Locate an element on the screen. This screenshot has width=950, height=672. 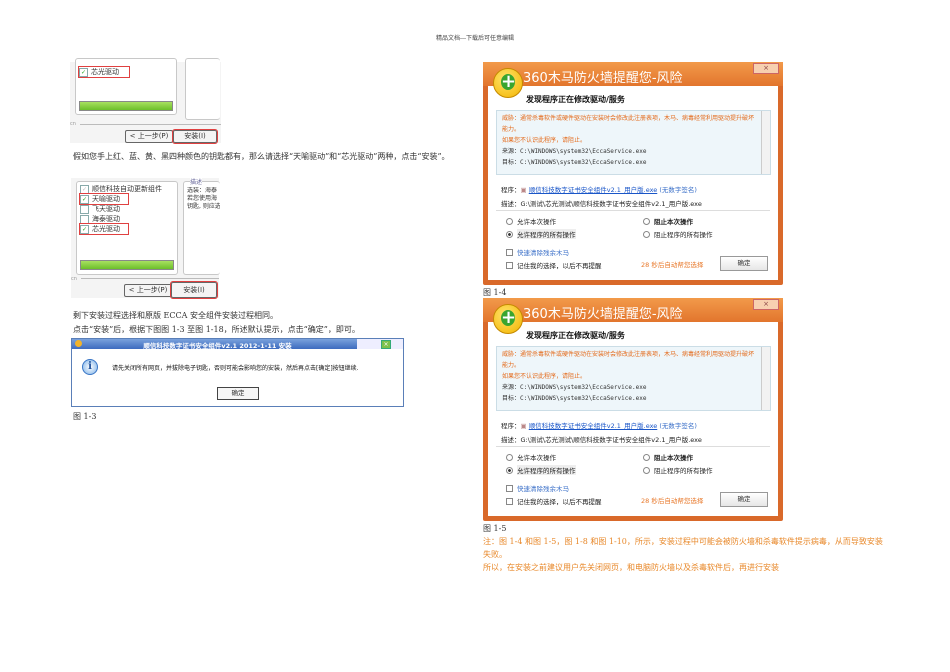
installer-screenshot-1: ✓ 芯光驱动 cn < 上一步(P) 安装(I) is located at coordinates (145, 101).